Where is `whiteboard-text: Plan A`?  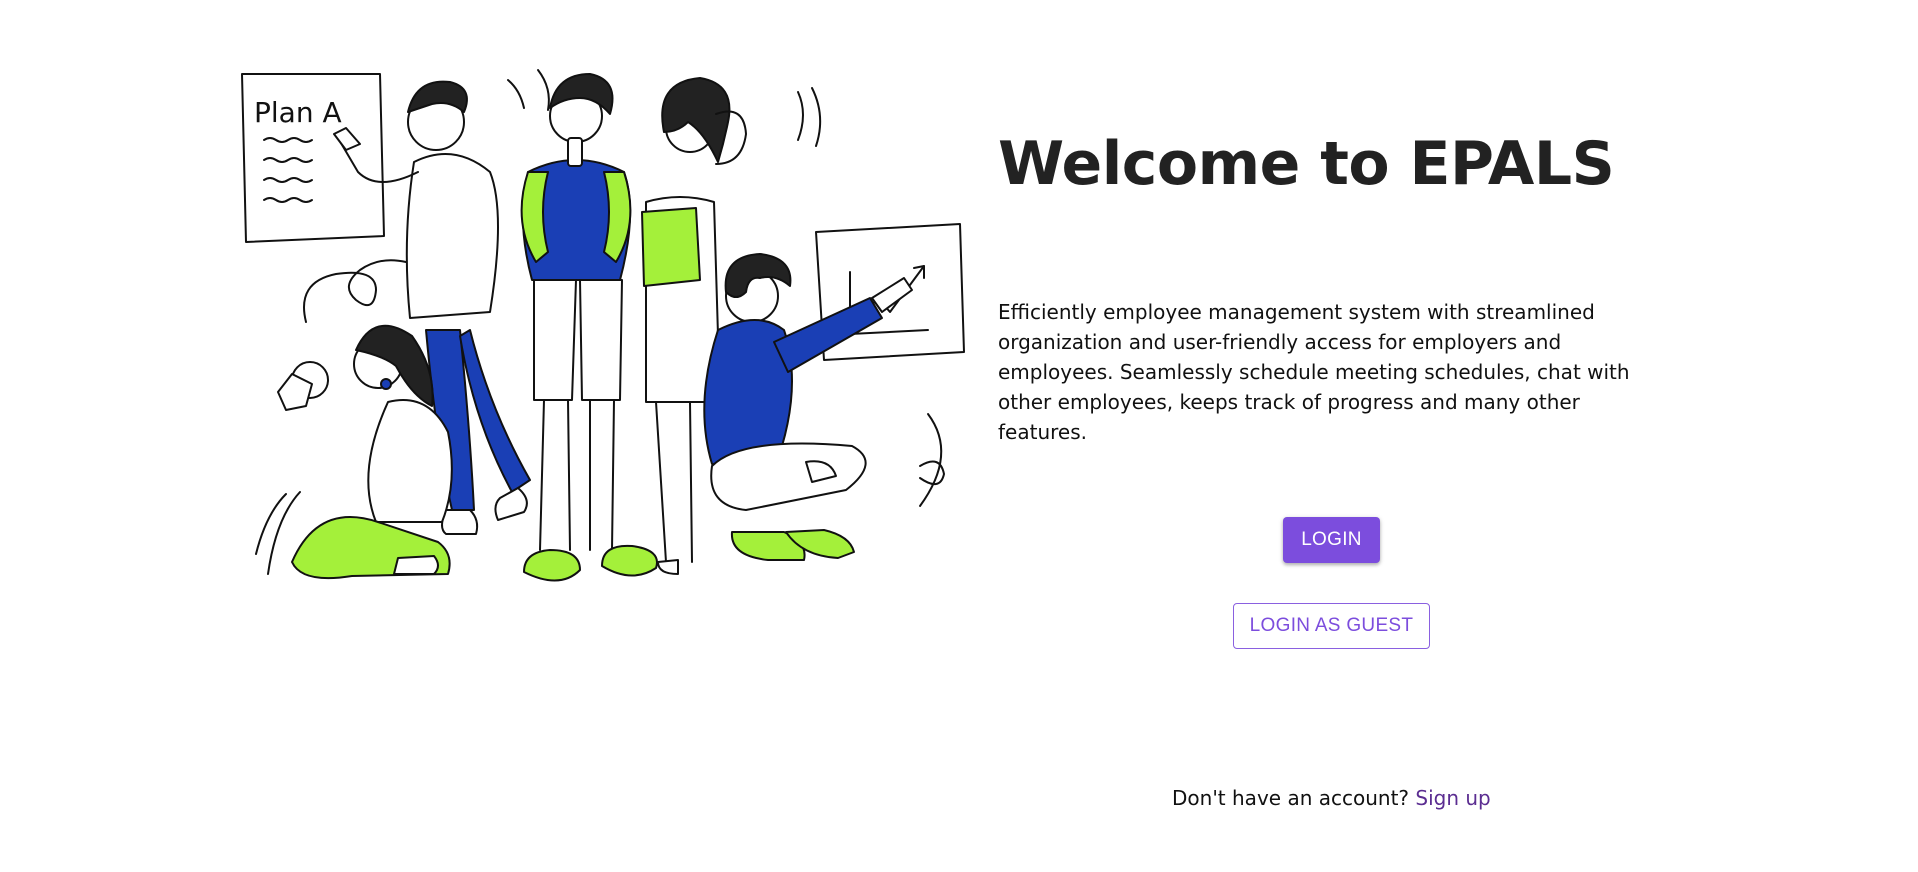 whiteboard-text: Plan A is located at coordinates (298, 112).